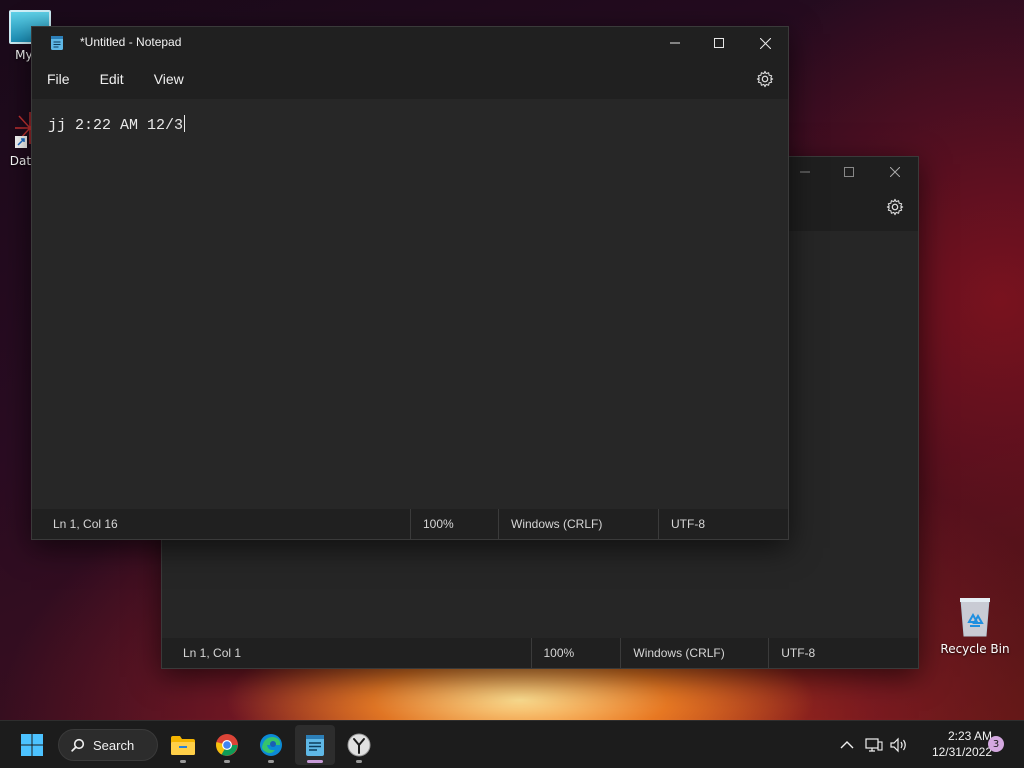  Describe the element at coordinates (975, 617) in the screenshot. I see `recycle-bin-icon` at that location.